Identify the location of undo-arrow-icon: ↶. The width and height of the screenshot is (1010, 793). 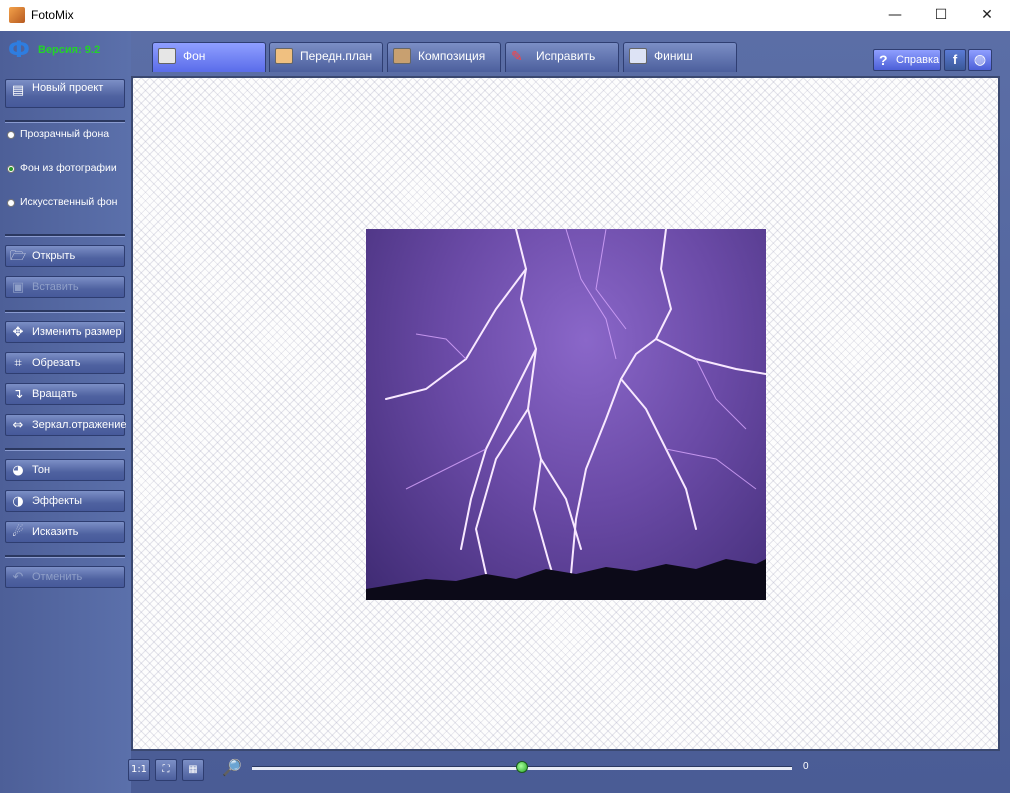
(18, 577).